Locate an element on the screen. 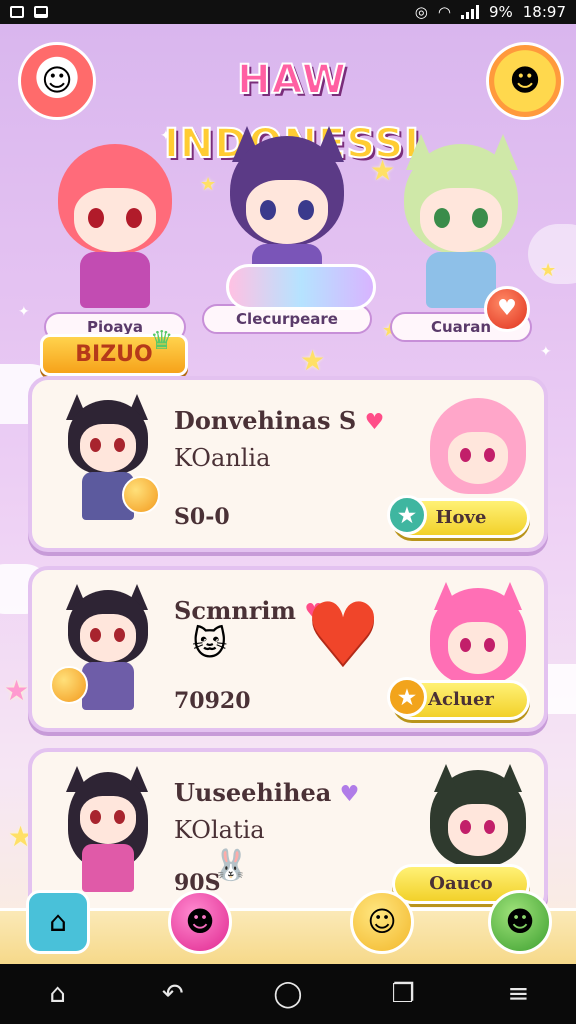 The height and width of the screenshot is (1024, 576). character-card: Scmnrim ♥ 🐱 ♥ 70920 ★ Acluer is located at coordinates (288, 649).